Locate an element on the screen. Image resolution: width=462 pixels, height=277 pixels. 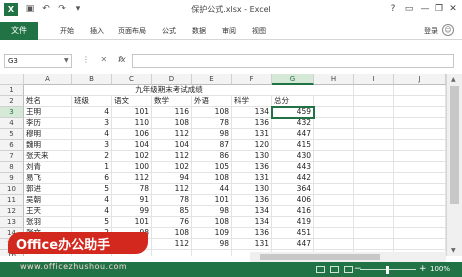
column-title: 数学 is located at coordinates (172, 101).